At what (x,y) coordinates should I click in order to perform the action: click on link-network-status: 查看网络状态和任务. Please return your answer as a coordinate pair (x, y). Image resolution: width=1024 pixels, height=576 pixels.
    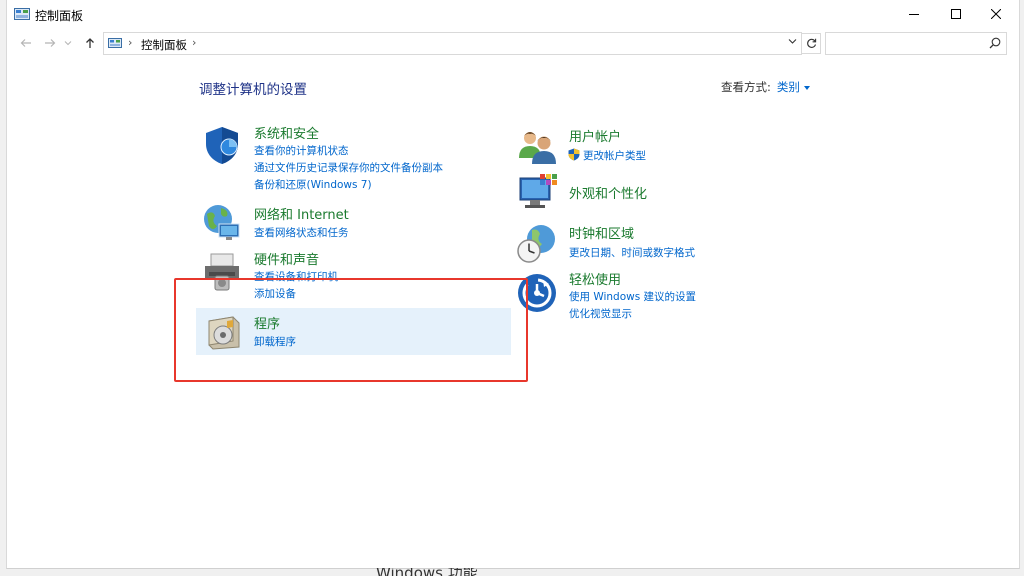
    Looking at the image, I should click on (301, 232).